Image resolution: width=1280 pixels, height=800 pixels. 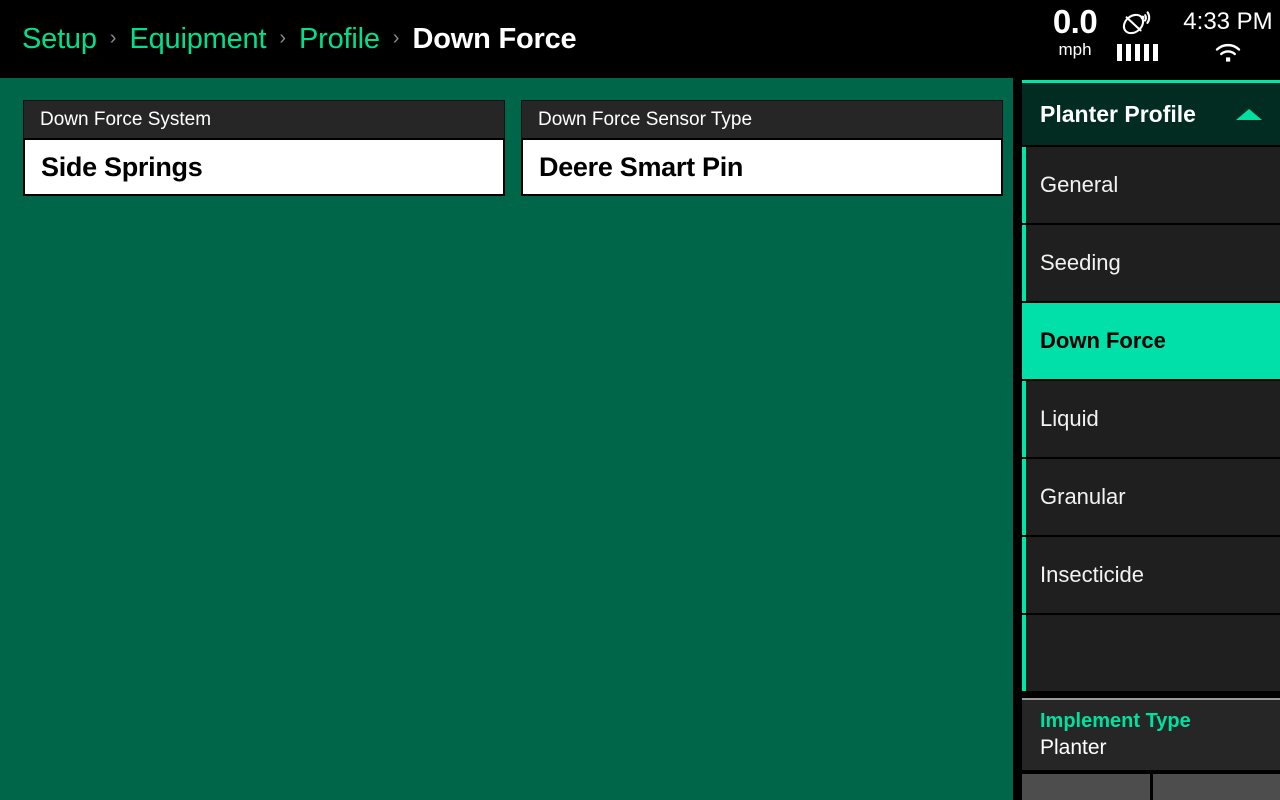 I want to click on breadcrumb-item-profile: Profile, so click(x=339, y=39).